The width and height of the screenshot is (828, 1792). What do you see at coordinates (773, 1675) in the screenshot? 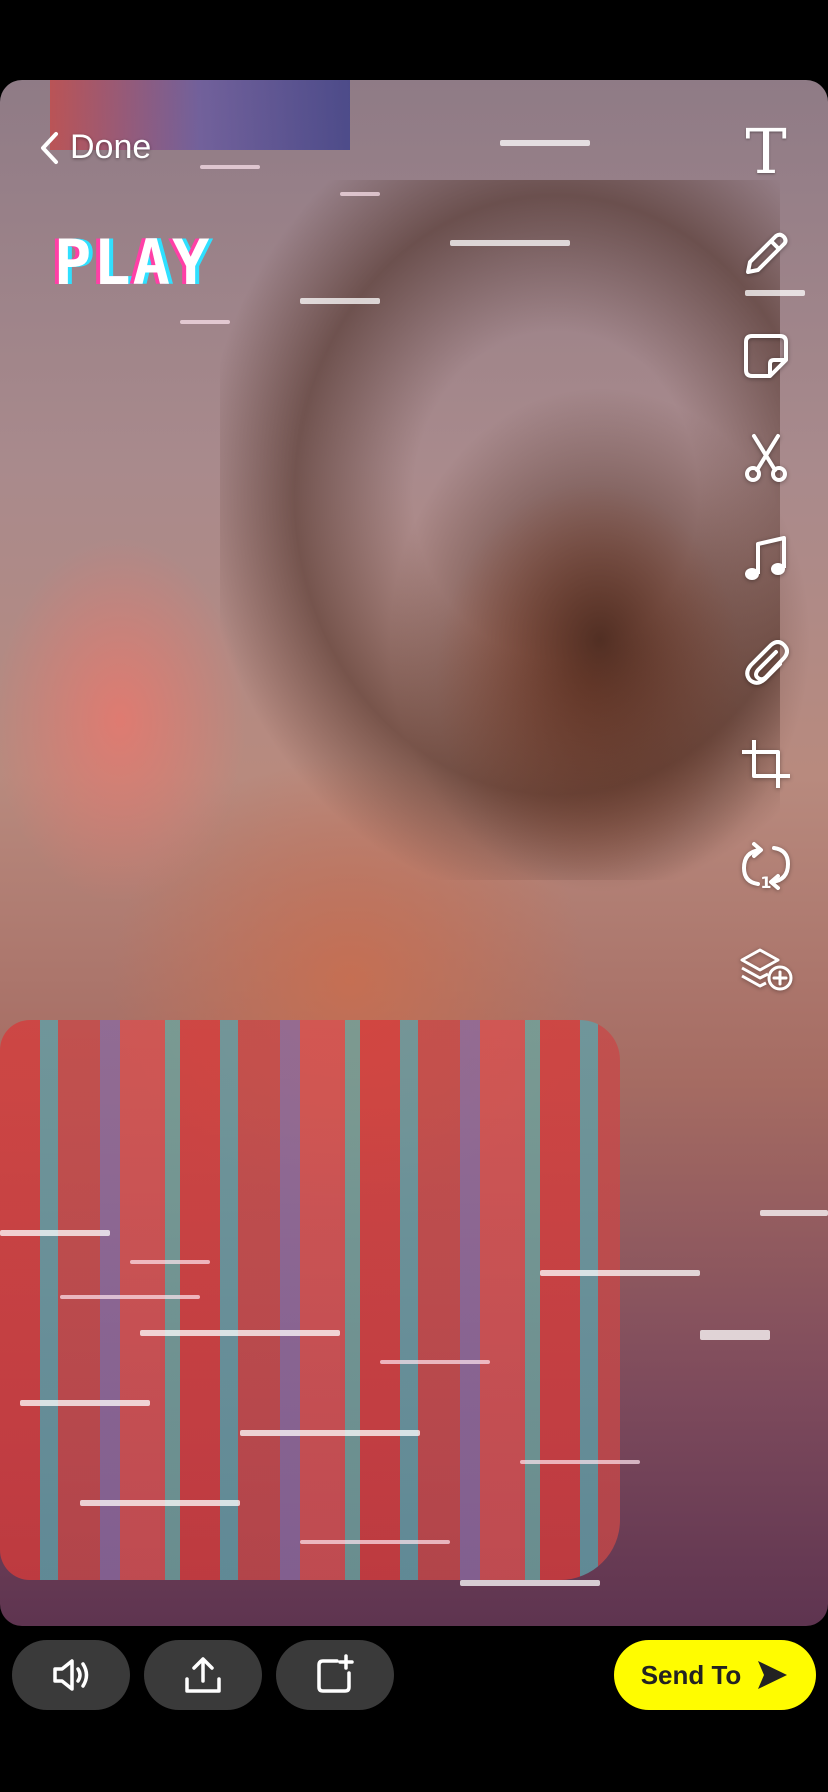
I see `send-arrow-icon` at bounding box center [773, 1675].